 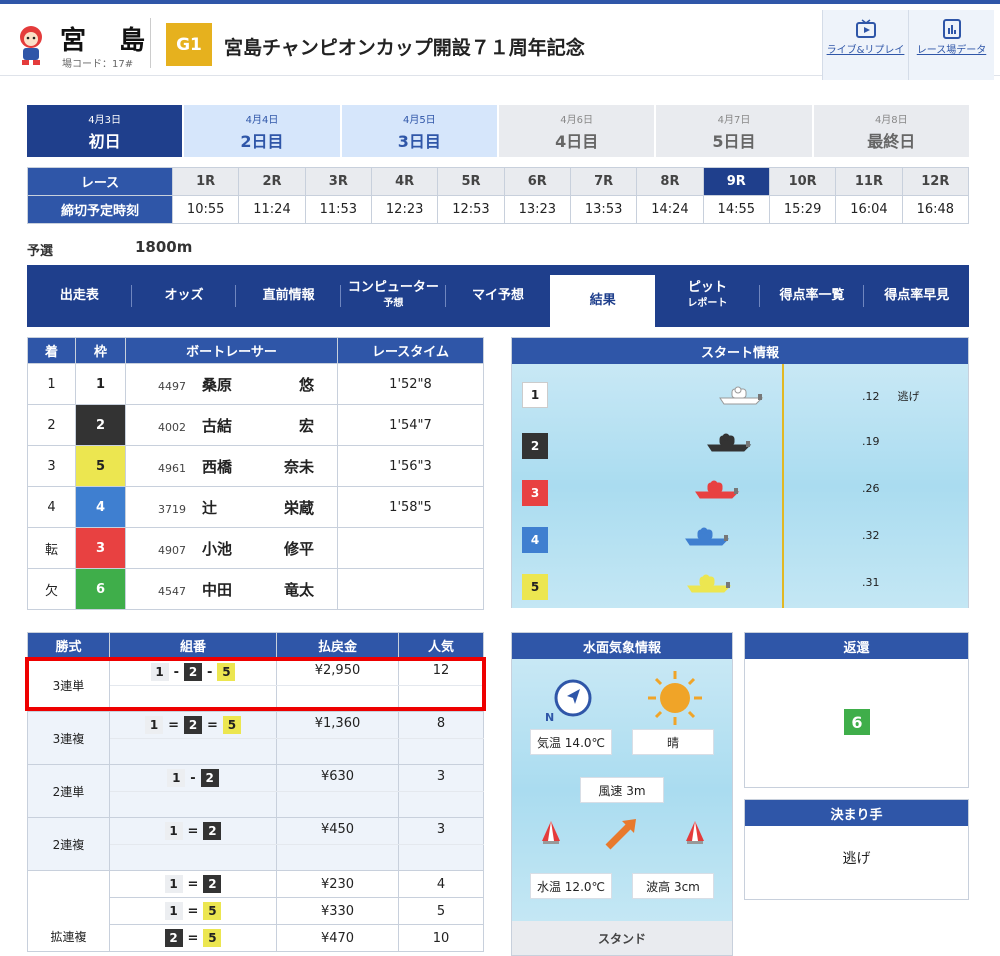 What do you see at coordinates (740, 351) in the screenshot?
I see `start-info-title: スタート情報` at bounding box center [740, 351].